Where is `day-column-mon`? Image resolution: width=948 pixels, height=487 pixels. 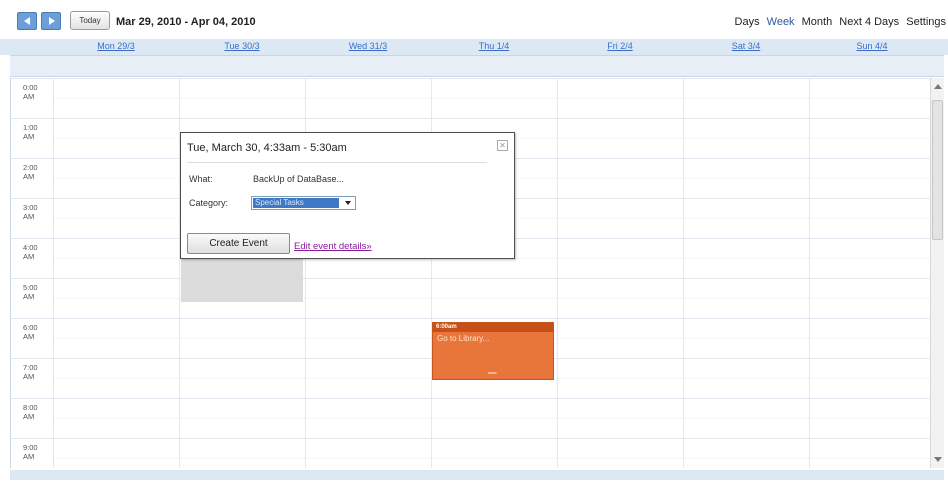 day-column-mon is located at coordinates (53, 273).